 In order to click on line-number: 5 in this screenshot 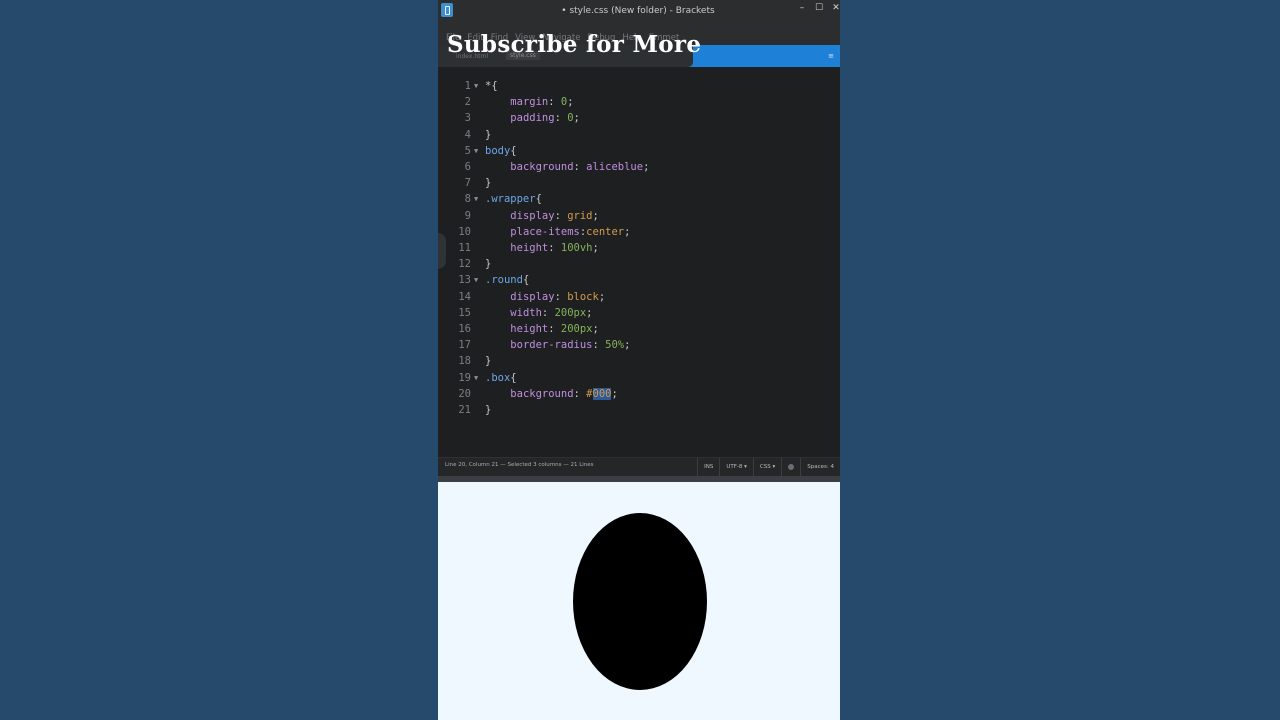, I will do `click(467, 150)`.